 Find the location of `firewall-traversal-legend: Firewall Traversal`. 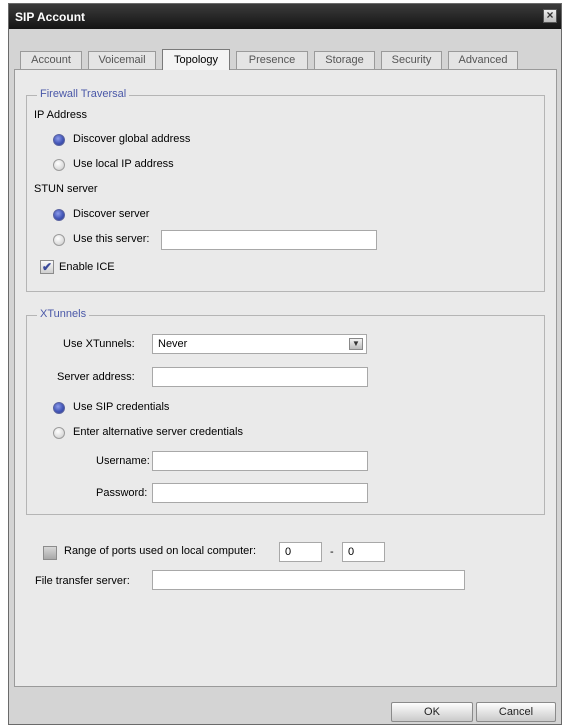

firewall-traversal-legend: Firewall Traversal is located at coordinates (83, 94).